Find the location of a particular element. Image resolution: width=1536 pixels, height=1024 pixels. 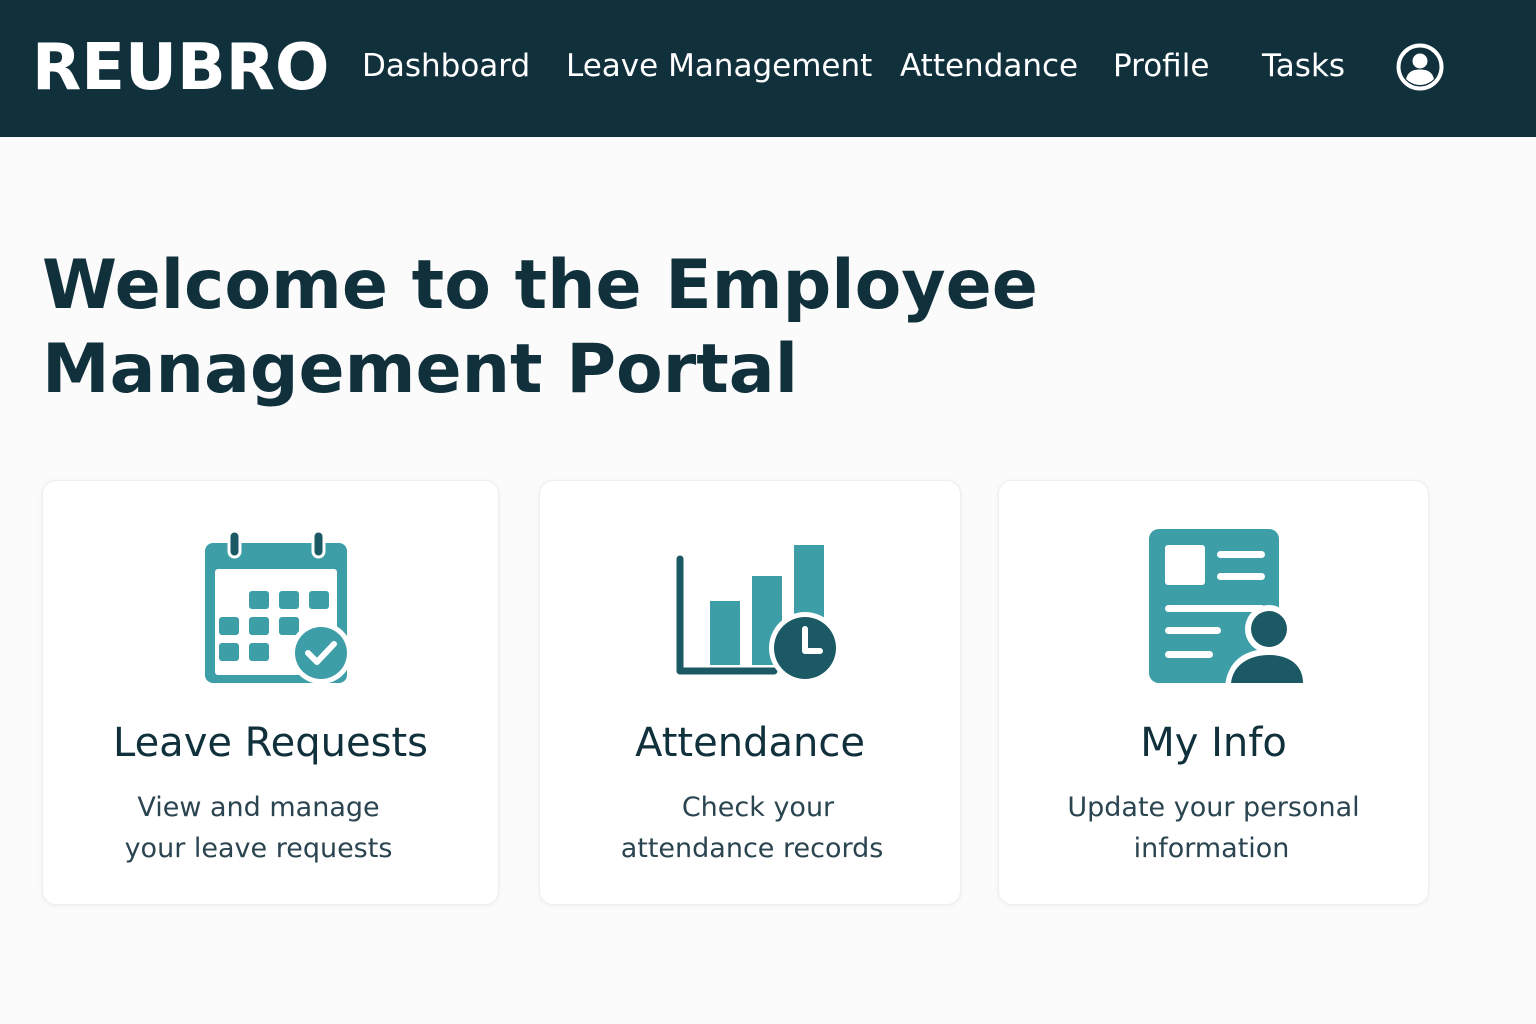

id-card-user-icon is located at coordinates (1227, 608).